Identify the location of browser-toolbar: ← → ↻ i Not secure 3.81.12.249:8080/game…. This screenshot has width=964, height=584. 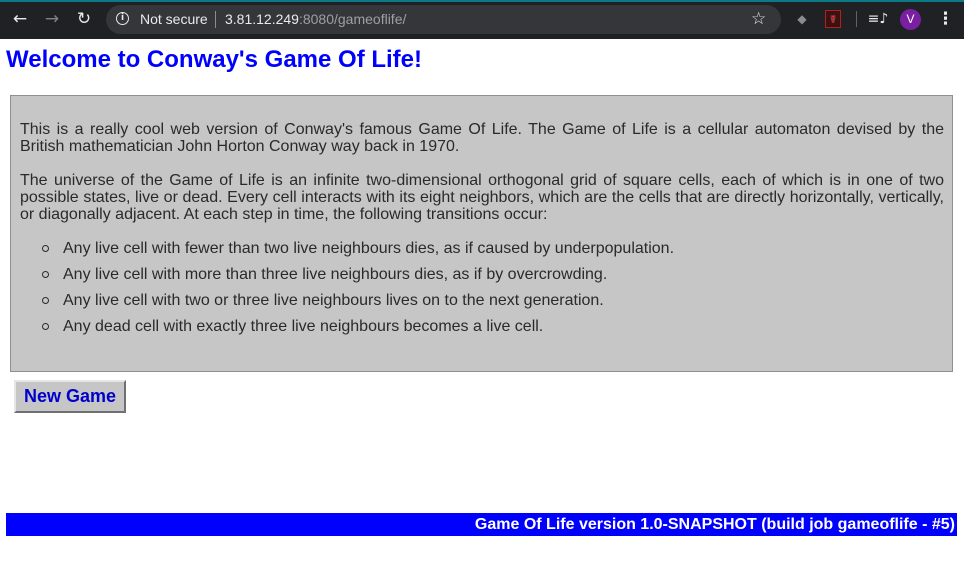
(482, 19).